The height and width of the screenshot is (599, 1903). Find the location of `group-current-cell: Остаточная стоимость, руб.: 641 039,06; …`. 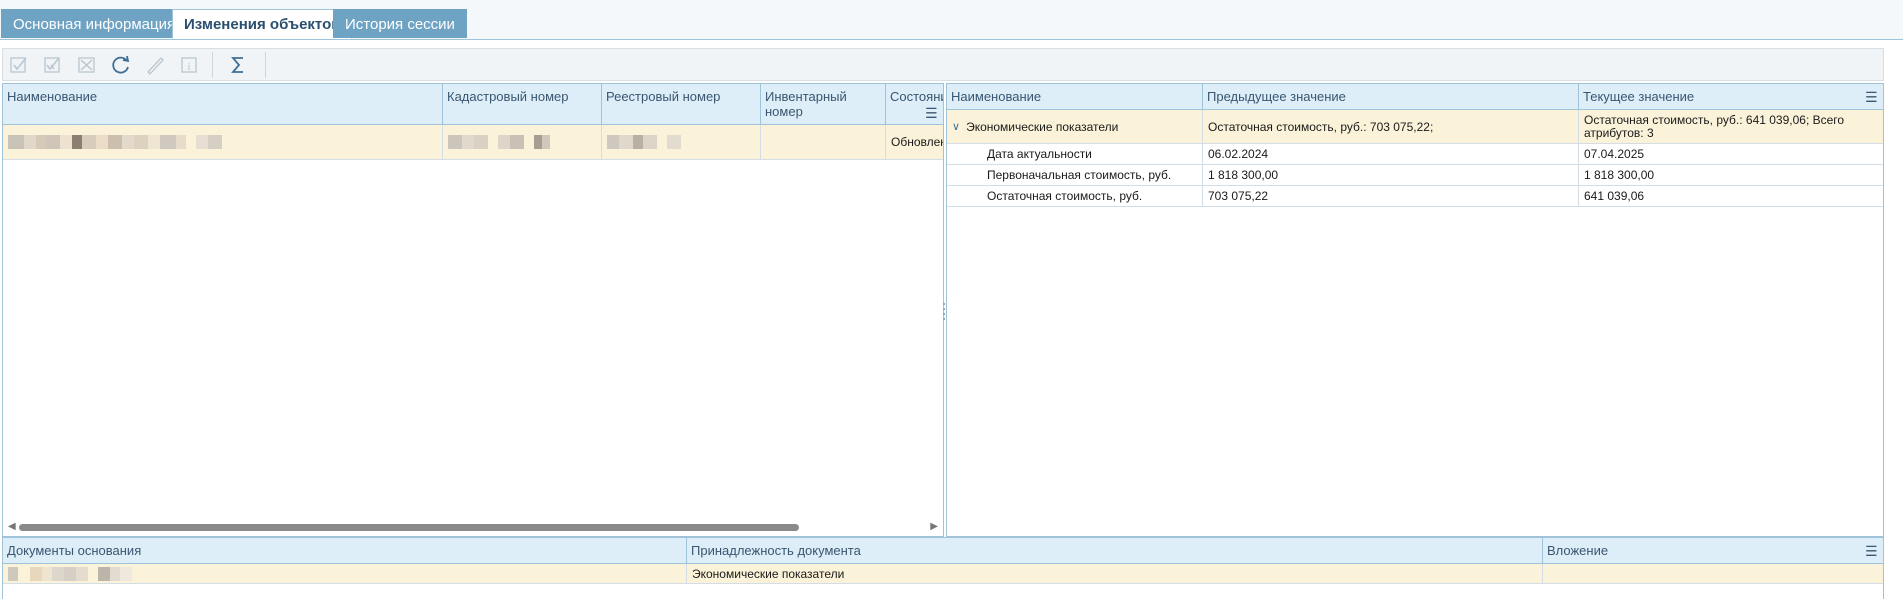

group-current-cell: Остаточная стоимость, руб.: 641 039,06; … is located at coordinates (1714, 126).